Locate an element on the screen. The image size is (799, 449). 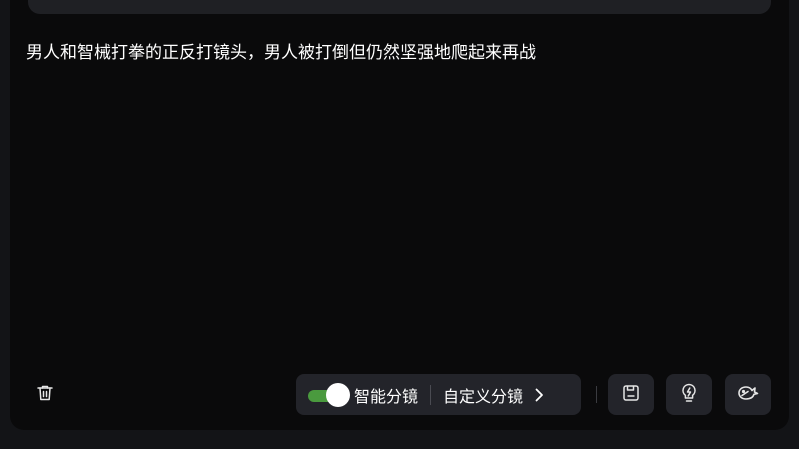
delete-button is located at coordinates (45, 395).